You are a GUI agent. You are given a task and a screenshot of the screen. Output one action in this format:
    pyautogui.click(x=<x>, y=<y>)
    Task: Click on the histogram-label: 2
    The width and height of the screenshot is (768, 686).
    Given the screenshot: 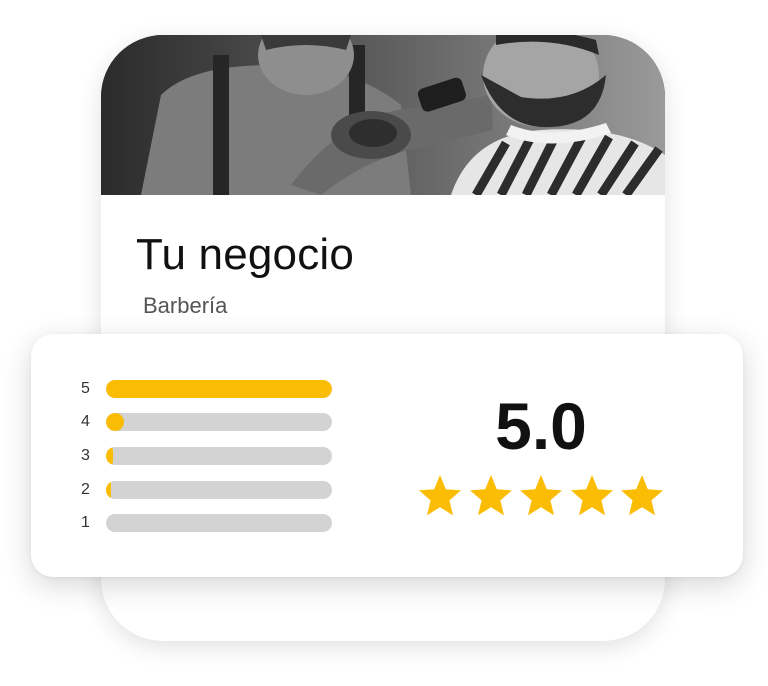 What is the action you would take?
    pyautogui.click(x=85, y=489)
    